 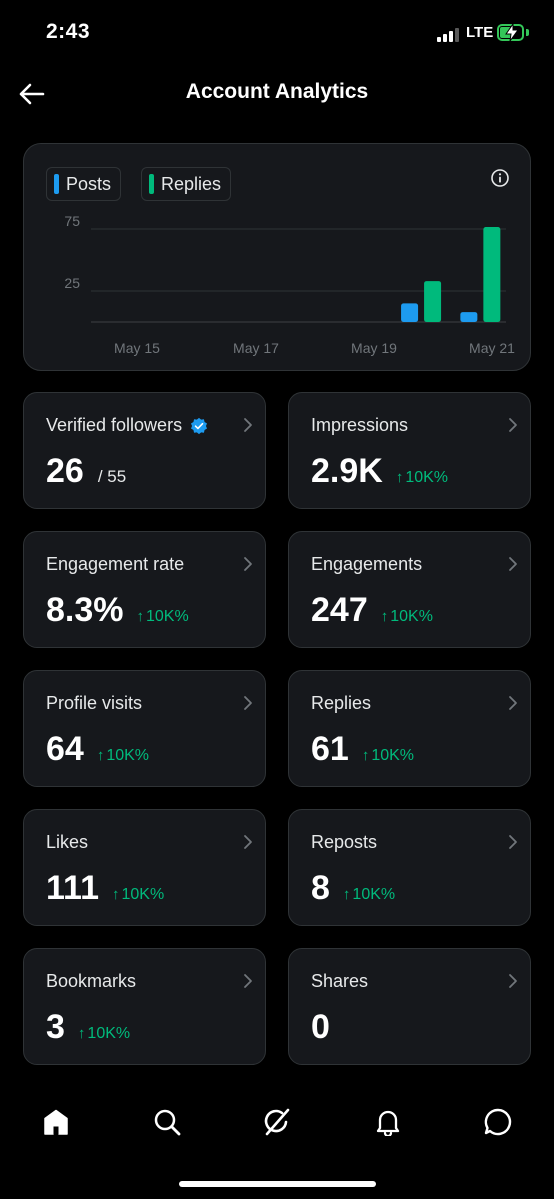 I want to click on metric-card-profile-visits: Profile visits 64 ↑ 10K%, so click(x=144, y=728).